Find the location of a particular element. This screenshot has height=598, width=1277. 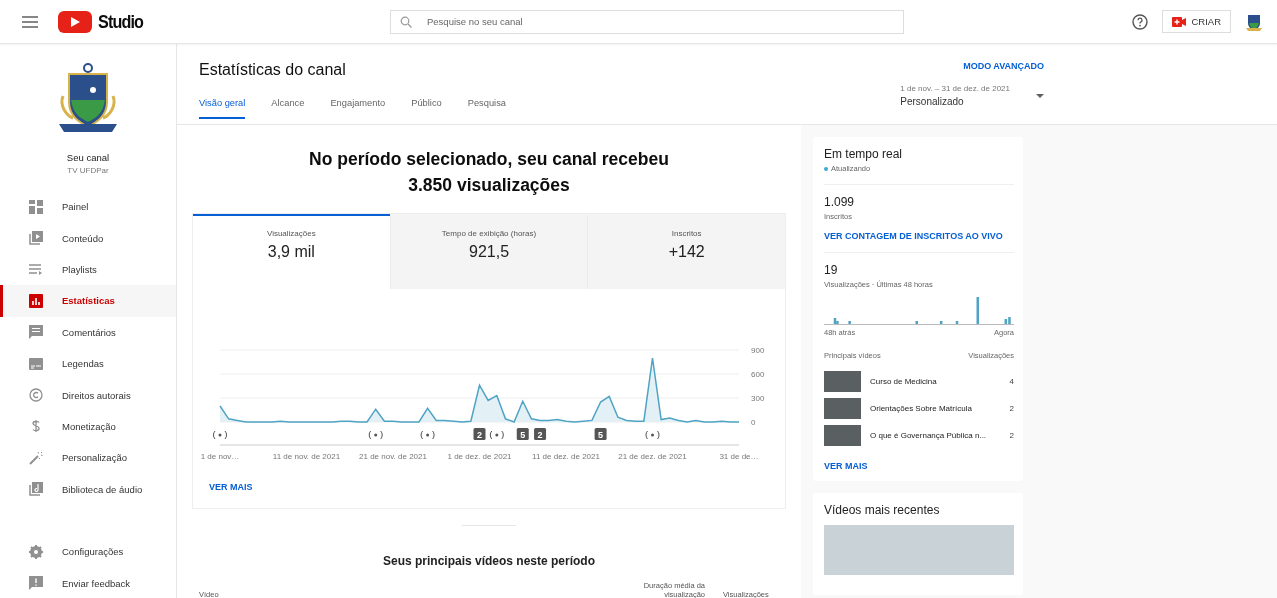

x-tick-label: 21 de dez. de 2021 is located at coordinates (652, 456).